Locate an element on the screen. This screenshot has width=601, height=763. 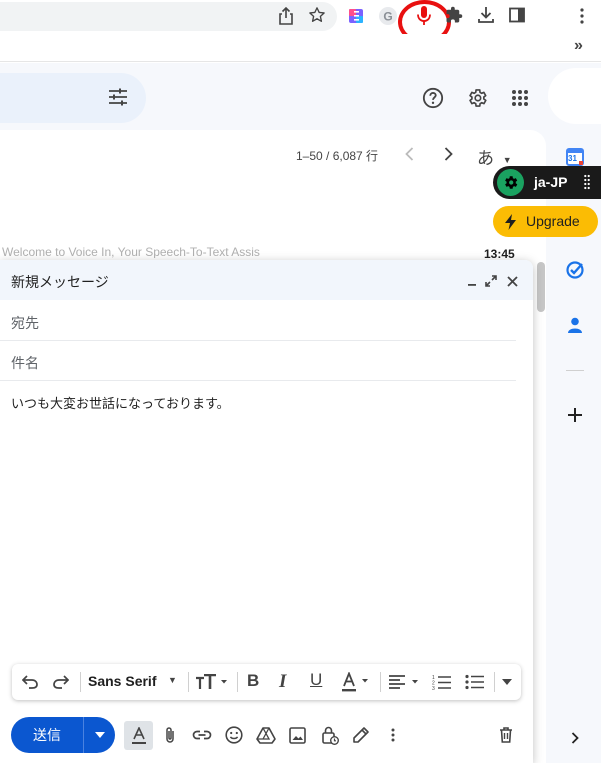
list-scrollbar is located at coordinates (541, 287).